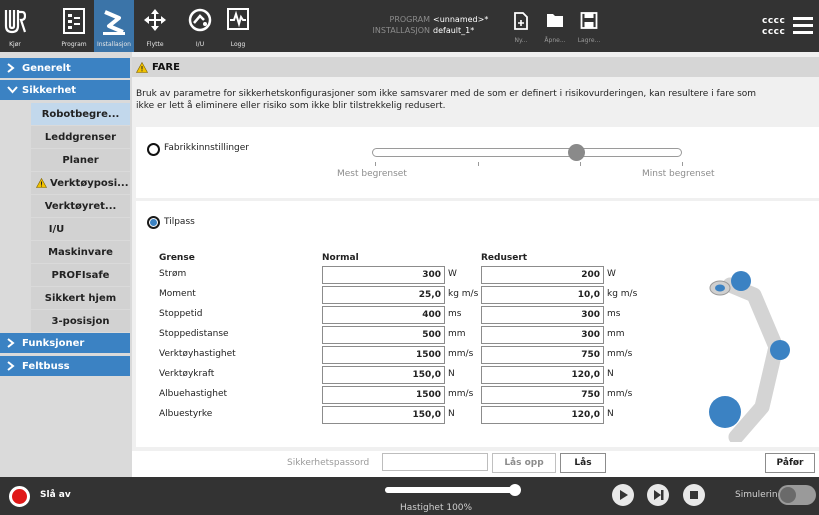 This screenshot has width=819, height=515. I want to click on log-tab-label: Logg, so click(238, 44).